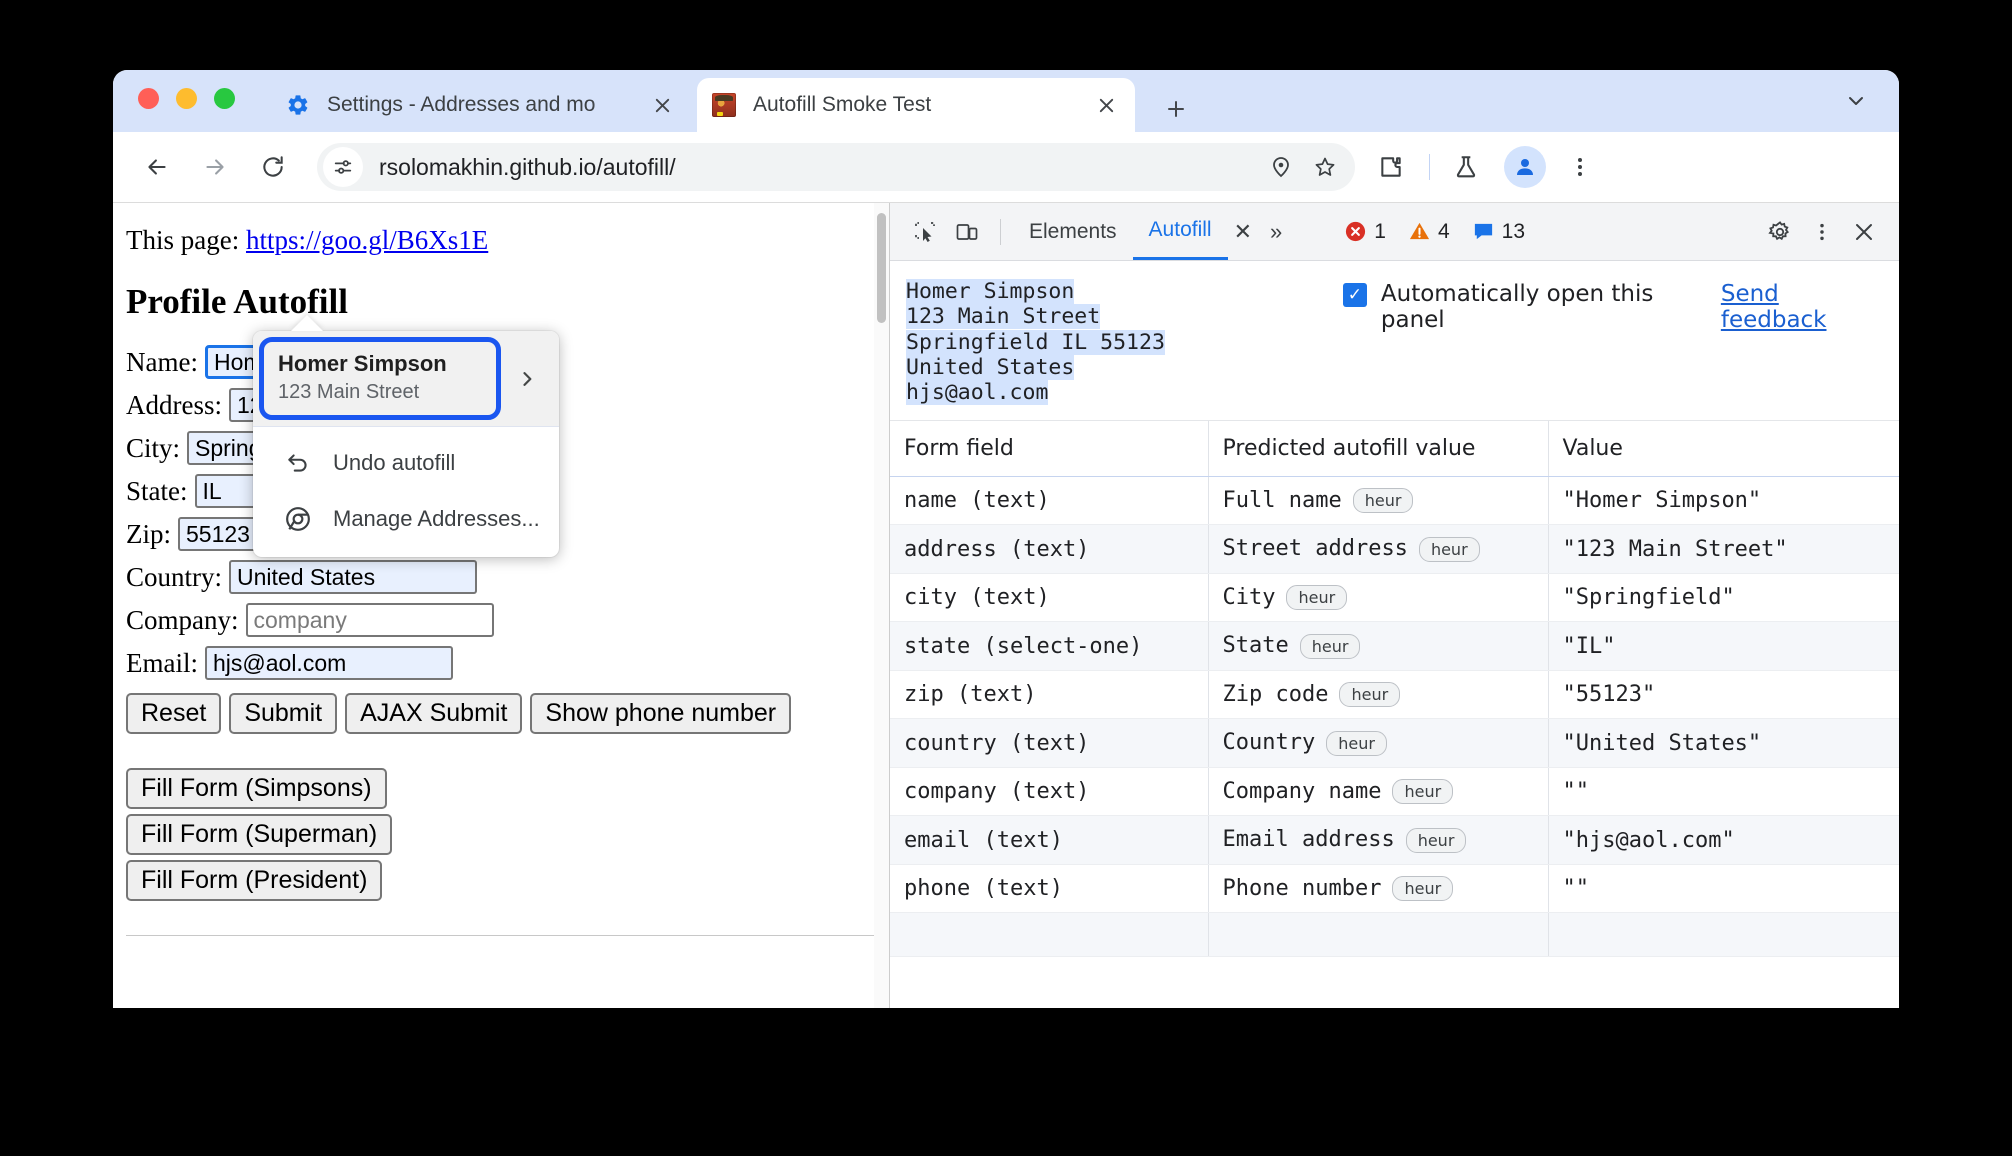 This screenshot has width=2012, height=1156. What do you see at coordinates (990, 291) in the screenshot?
I see `address-line: Homer Simpson` at bounding box center [990, 291].